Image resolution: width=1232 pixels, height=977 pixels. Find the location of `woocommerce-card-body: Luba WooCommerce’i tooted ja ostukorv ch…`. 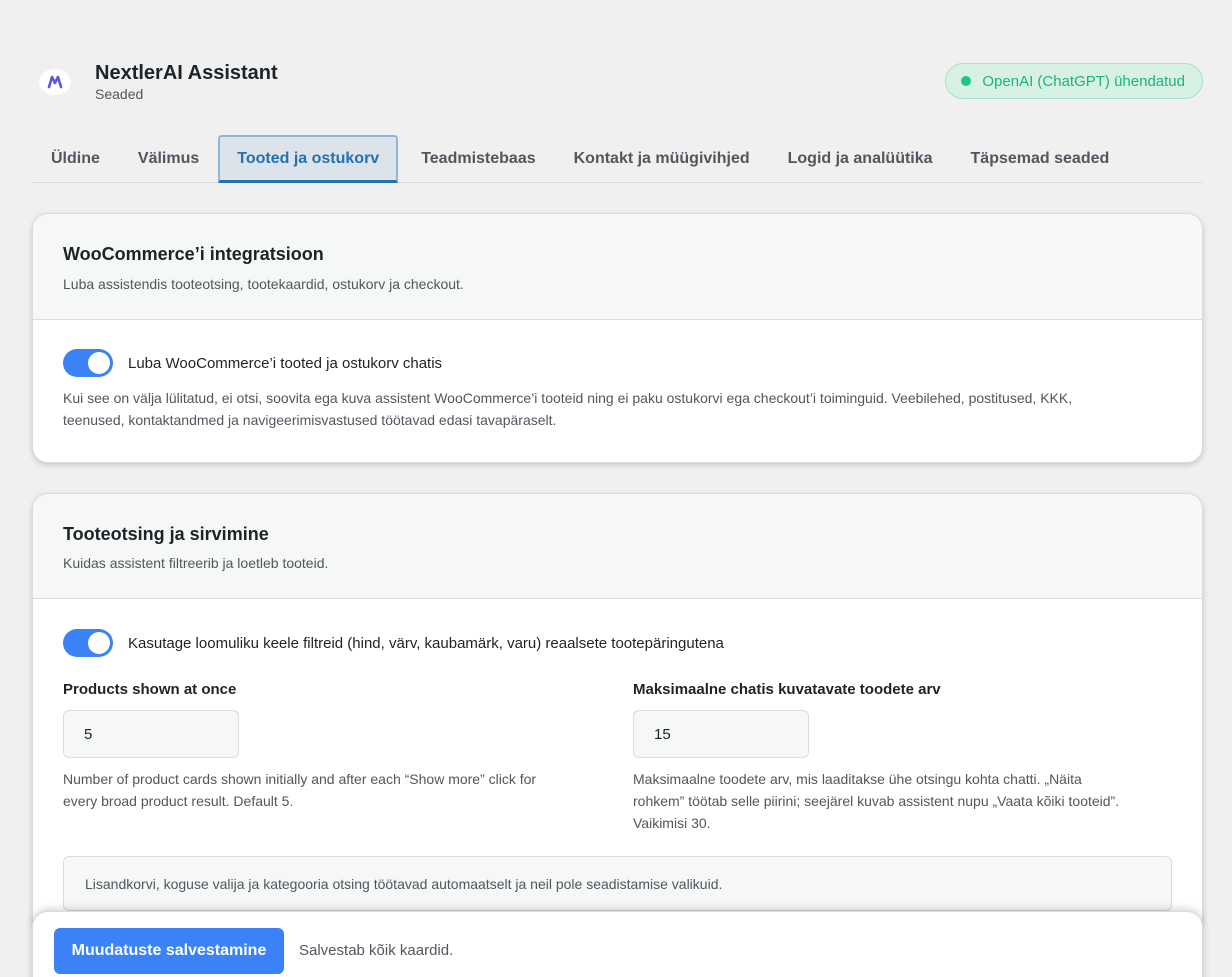

woocommerce-card-body: Luba WooCommerce’i tooted ja ostukorv ch… is located at coordinates (617, 375).